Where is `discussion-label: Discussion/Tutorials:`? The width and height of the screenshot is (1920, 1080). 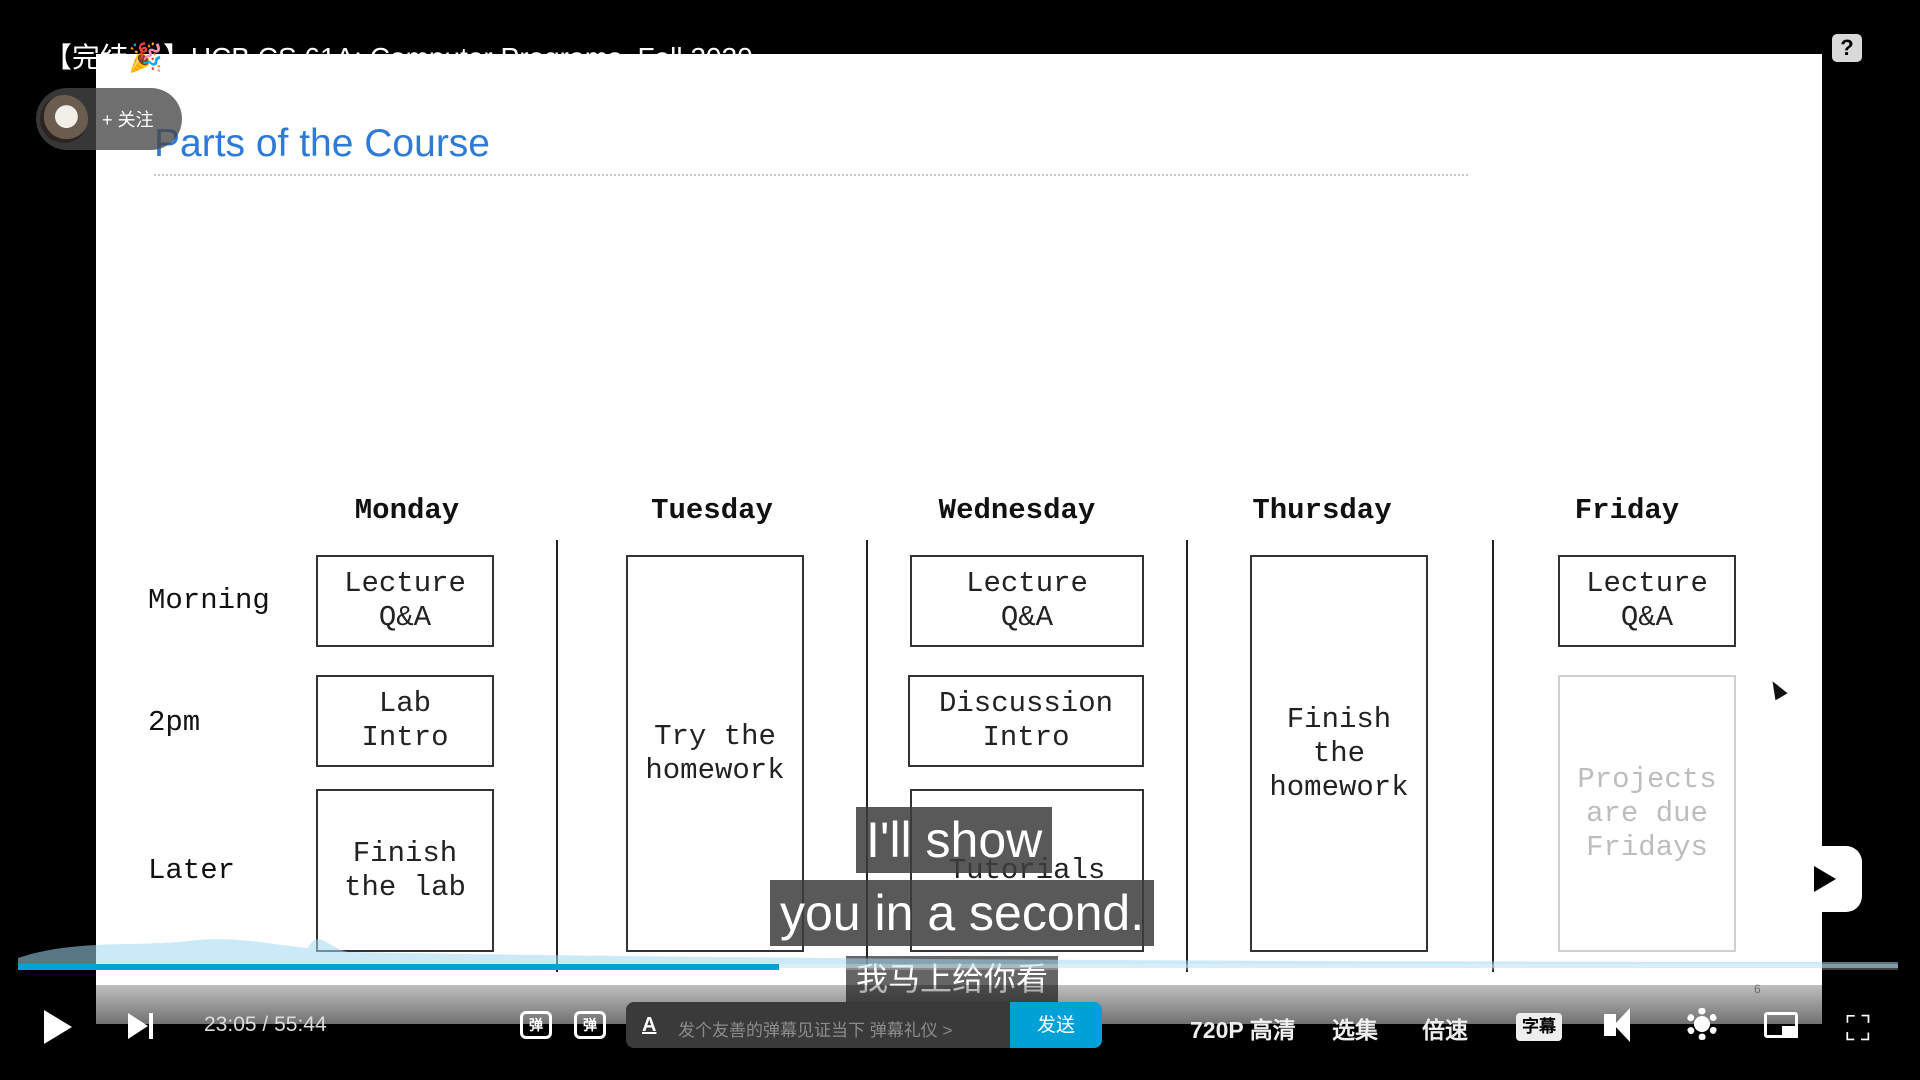 discussion-label: Discussion/Tutorials: is located at coordinates (425, 328).